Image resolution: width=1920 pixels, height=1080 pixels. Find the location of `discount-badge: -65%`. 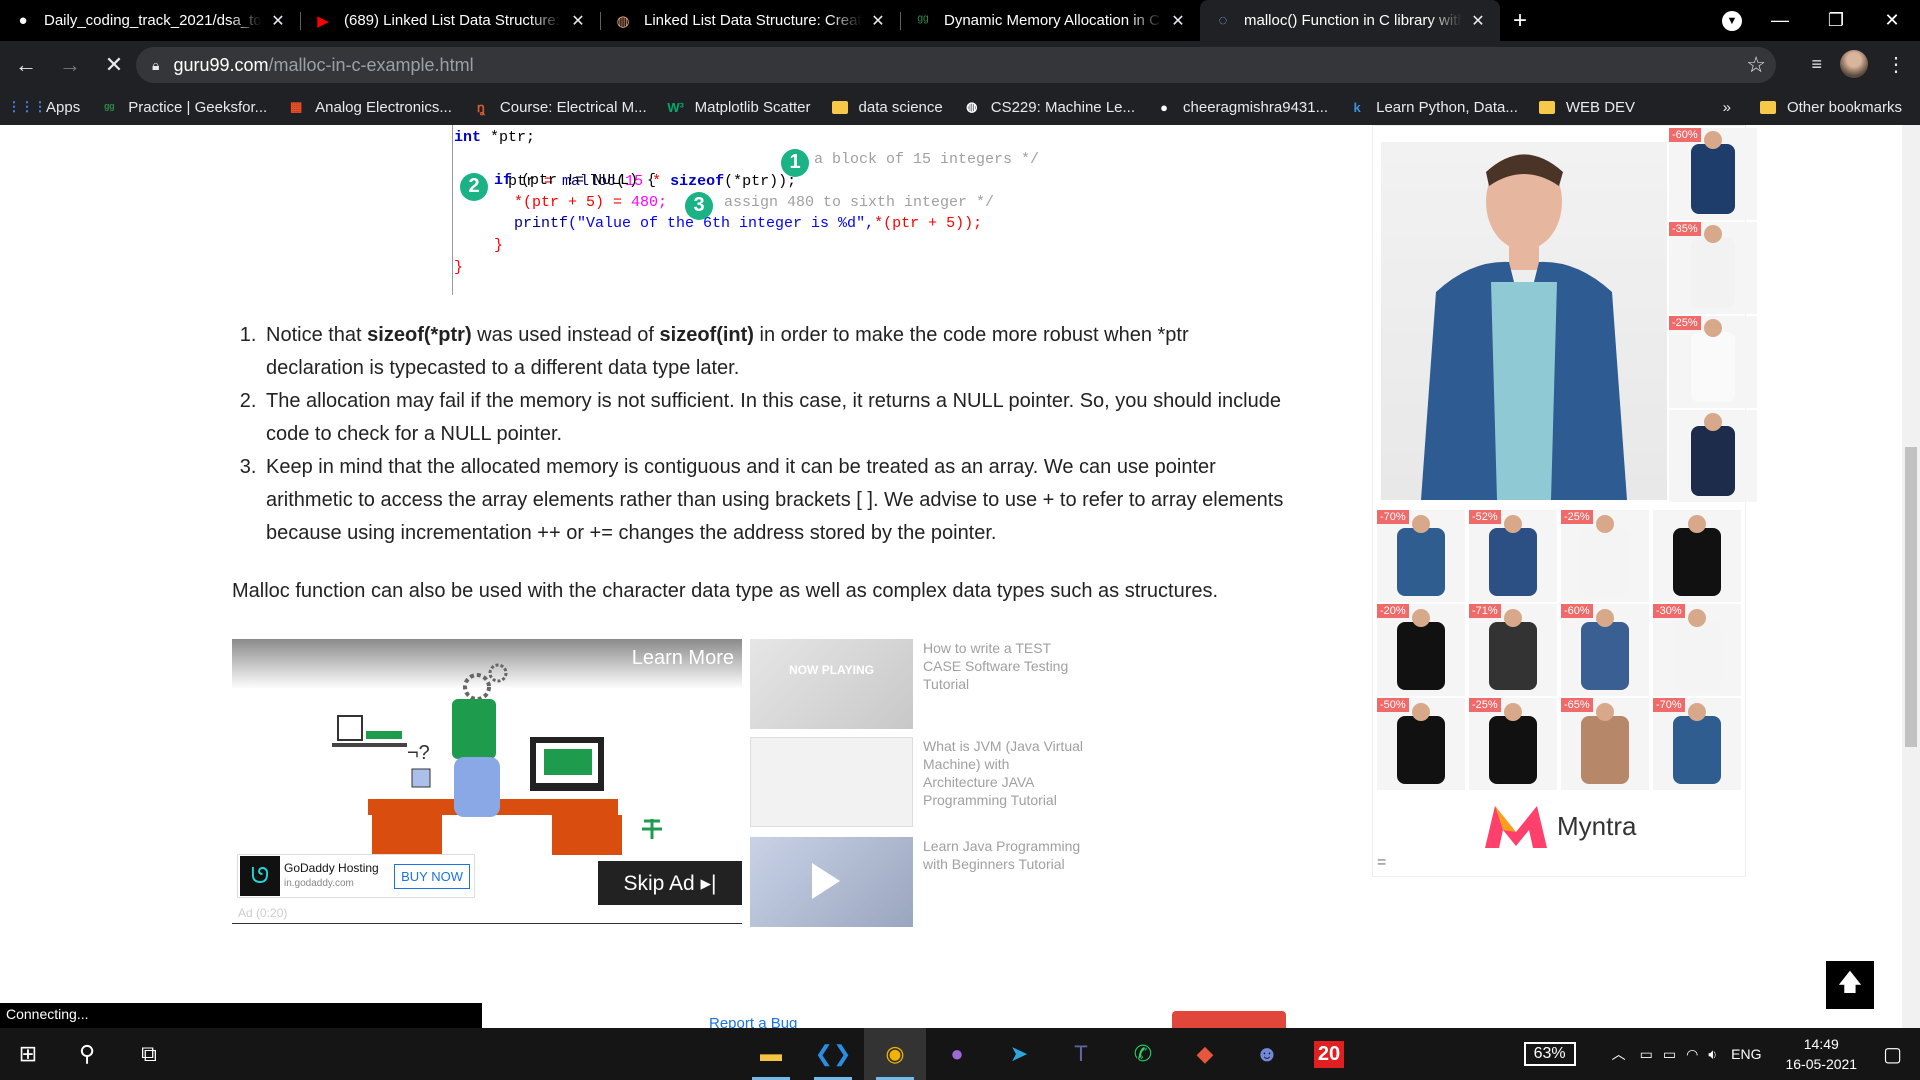

discount-badge: -65% is located at coordinates (1577, 705).